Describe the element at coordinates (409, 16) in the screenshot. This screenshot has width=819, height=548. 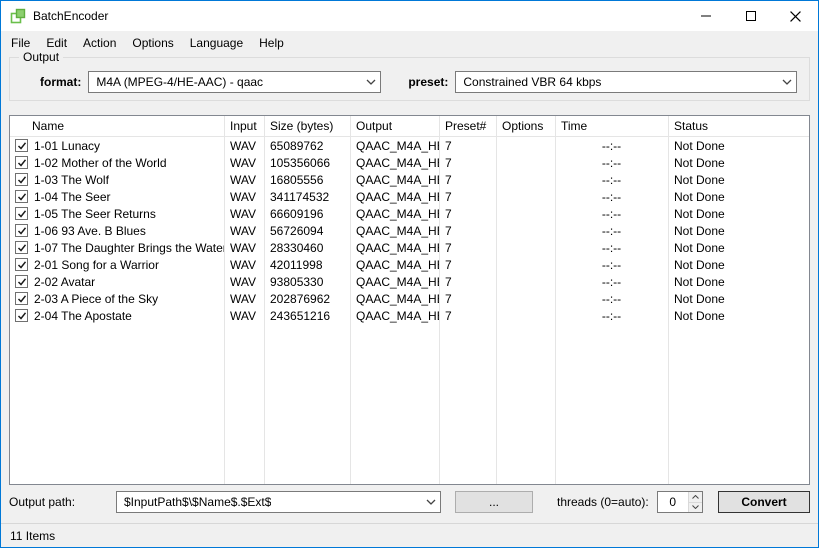
I see `title-bar: BatchEncoder` at that location.